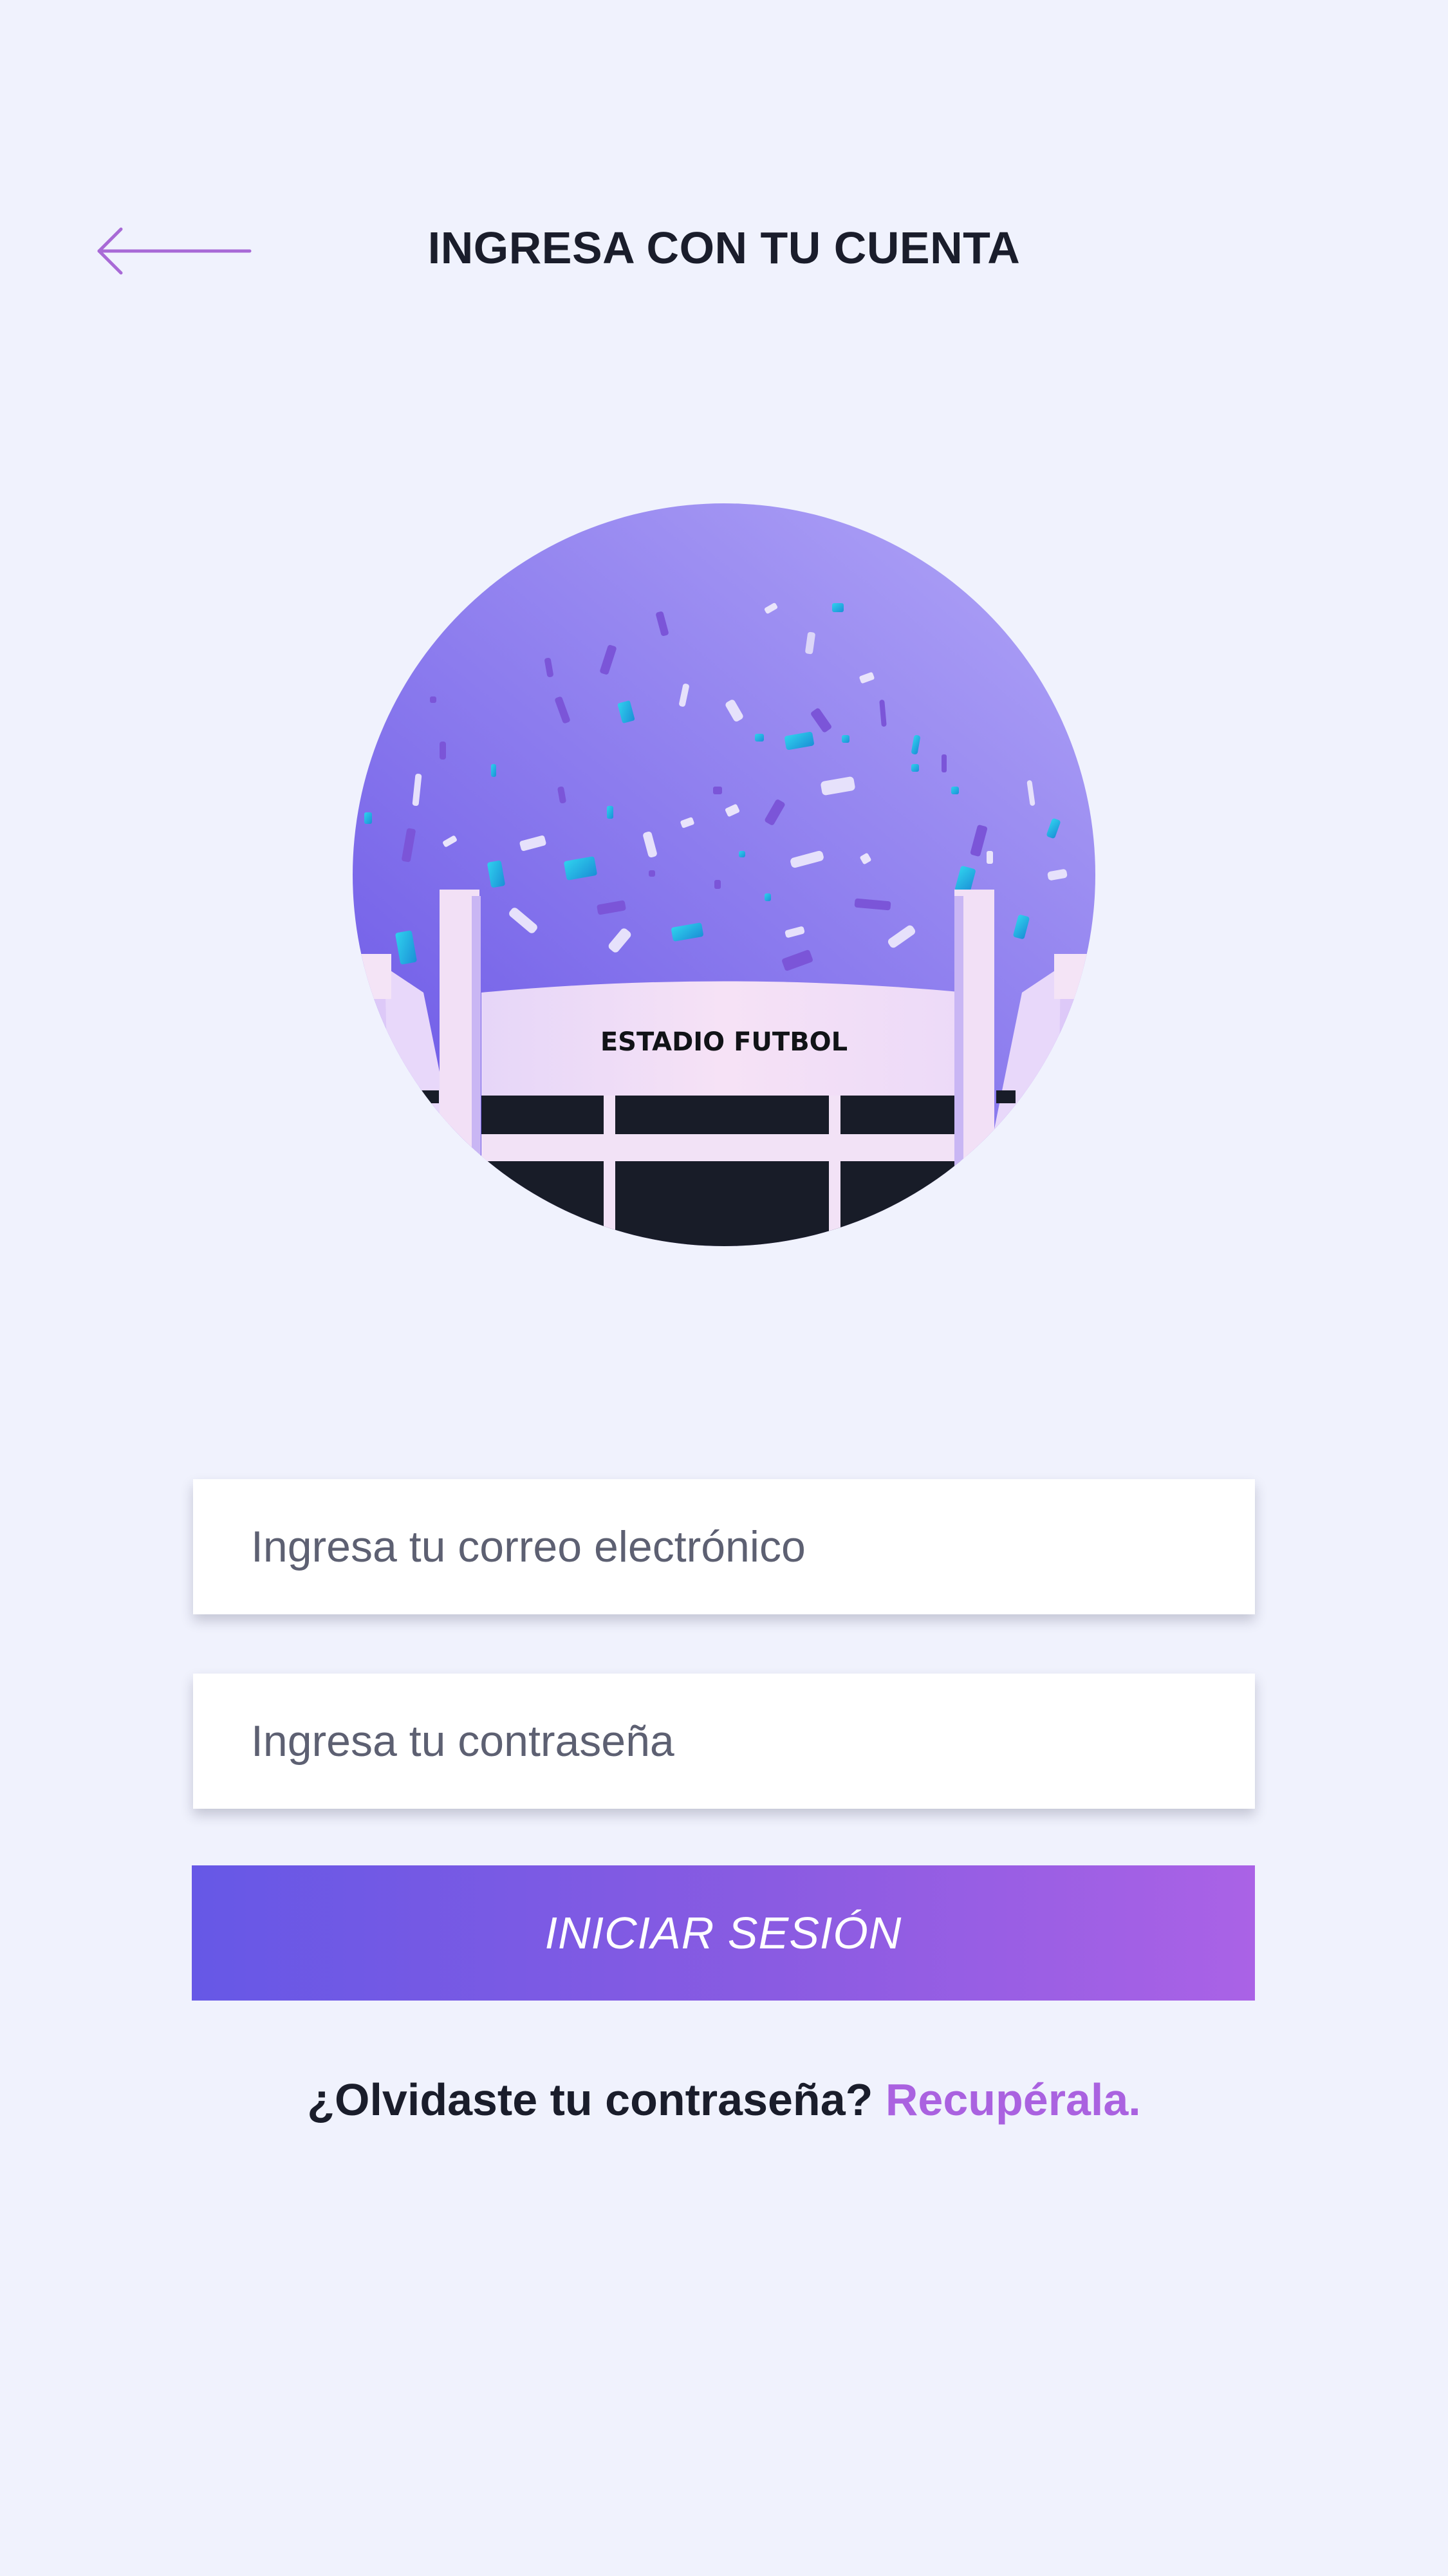 This screenshot has width=1448, height=2576. Describe the element at coordinates (724, 1042) in the screenshot. I see `stadium-sign-text: ESTADIO FUTBOL` at that location.